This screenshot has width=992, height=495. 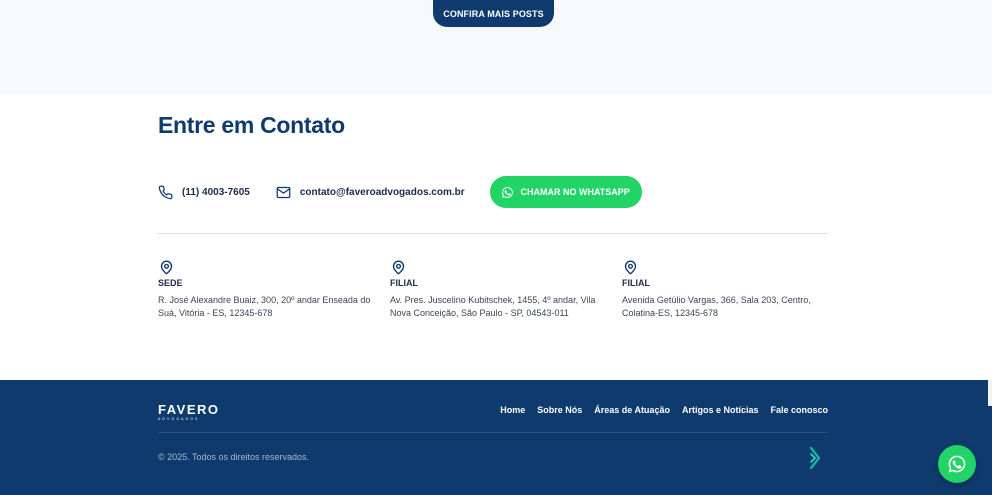 I want to click on logo-wordmark: FAVERO, so click(x=189, y=409).